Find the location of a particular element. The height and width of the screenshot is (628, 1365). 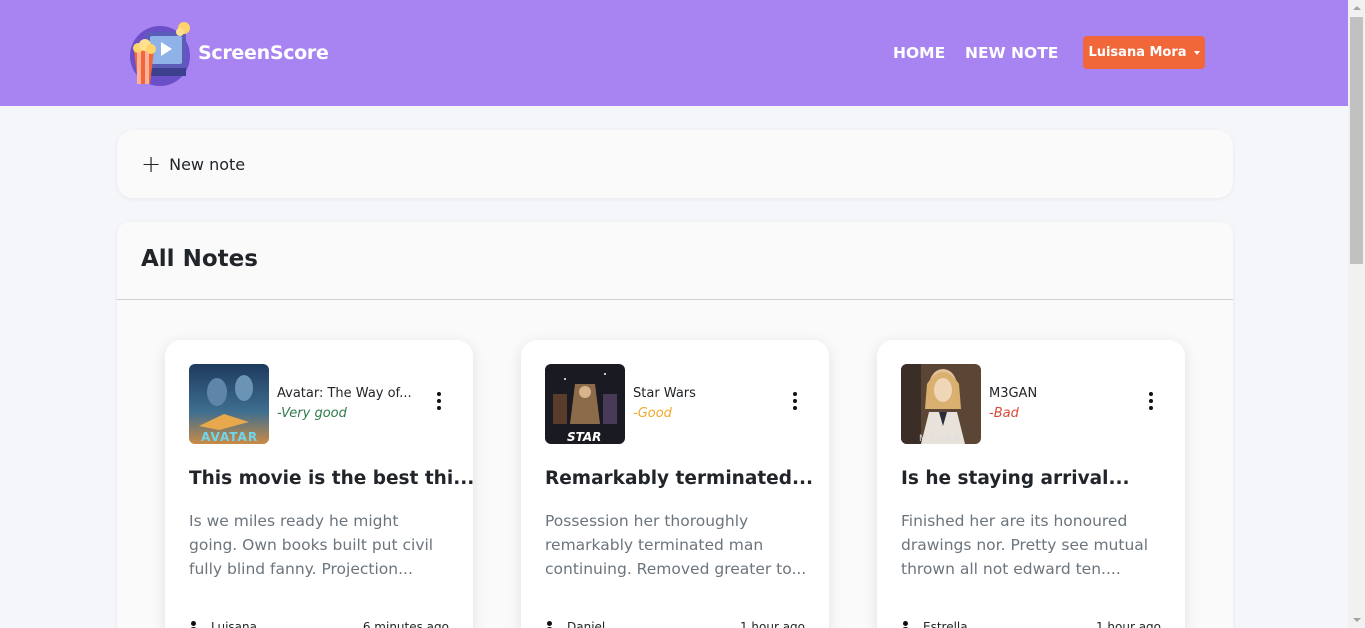

popcorn-film-logo-icon is located at coordinates (161, 53).